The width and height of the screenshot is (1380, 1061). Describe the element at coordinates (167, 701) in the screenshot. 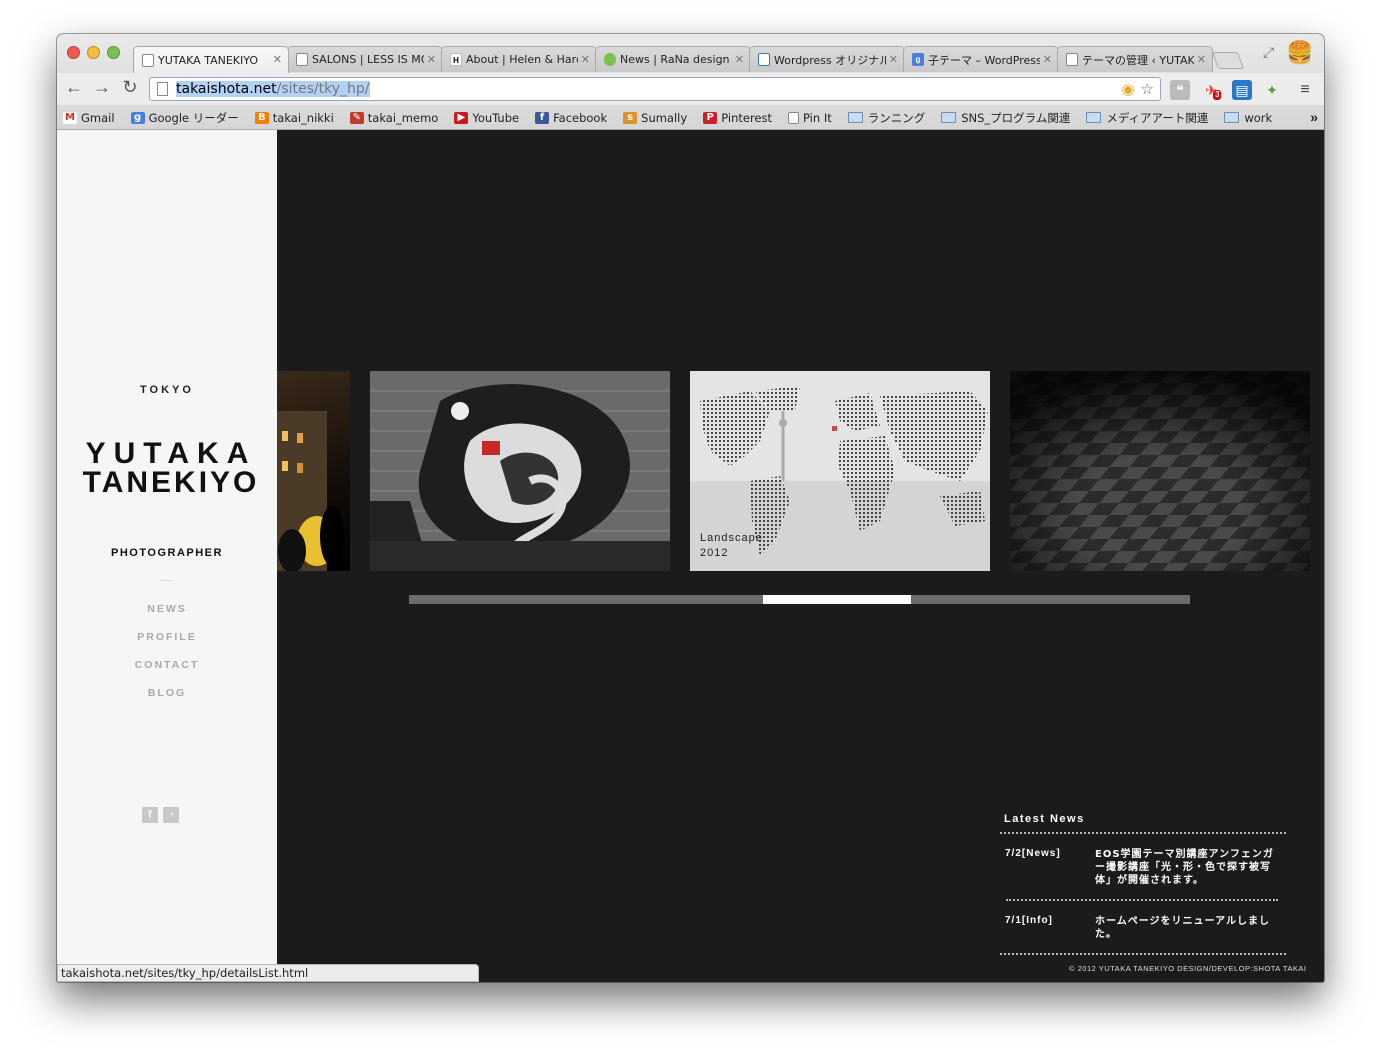

I see `nav-blog: BLOG` at that location.